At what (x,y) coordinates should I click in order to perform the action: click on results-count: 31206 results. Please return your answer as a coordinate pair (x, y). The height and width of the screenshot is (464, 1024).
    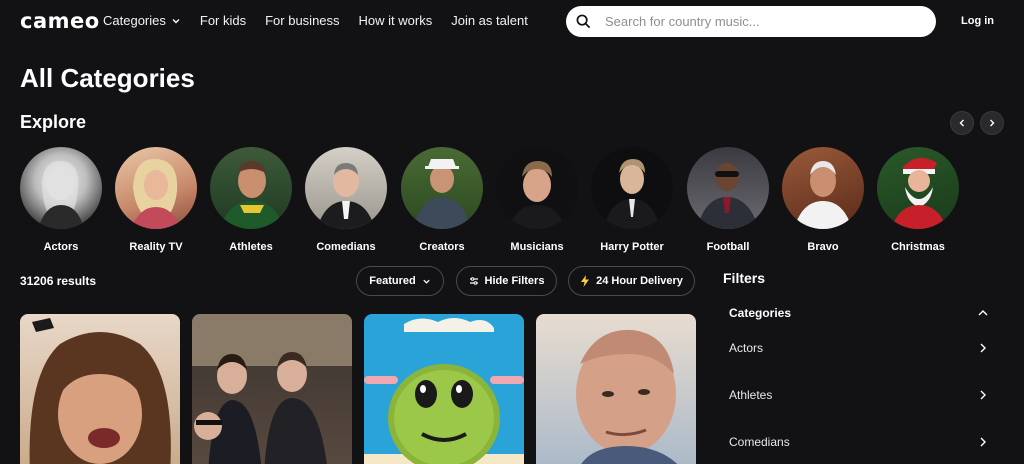
    Looking at the image, I should click on (58, 281).